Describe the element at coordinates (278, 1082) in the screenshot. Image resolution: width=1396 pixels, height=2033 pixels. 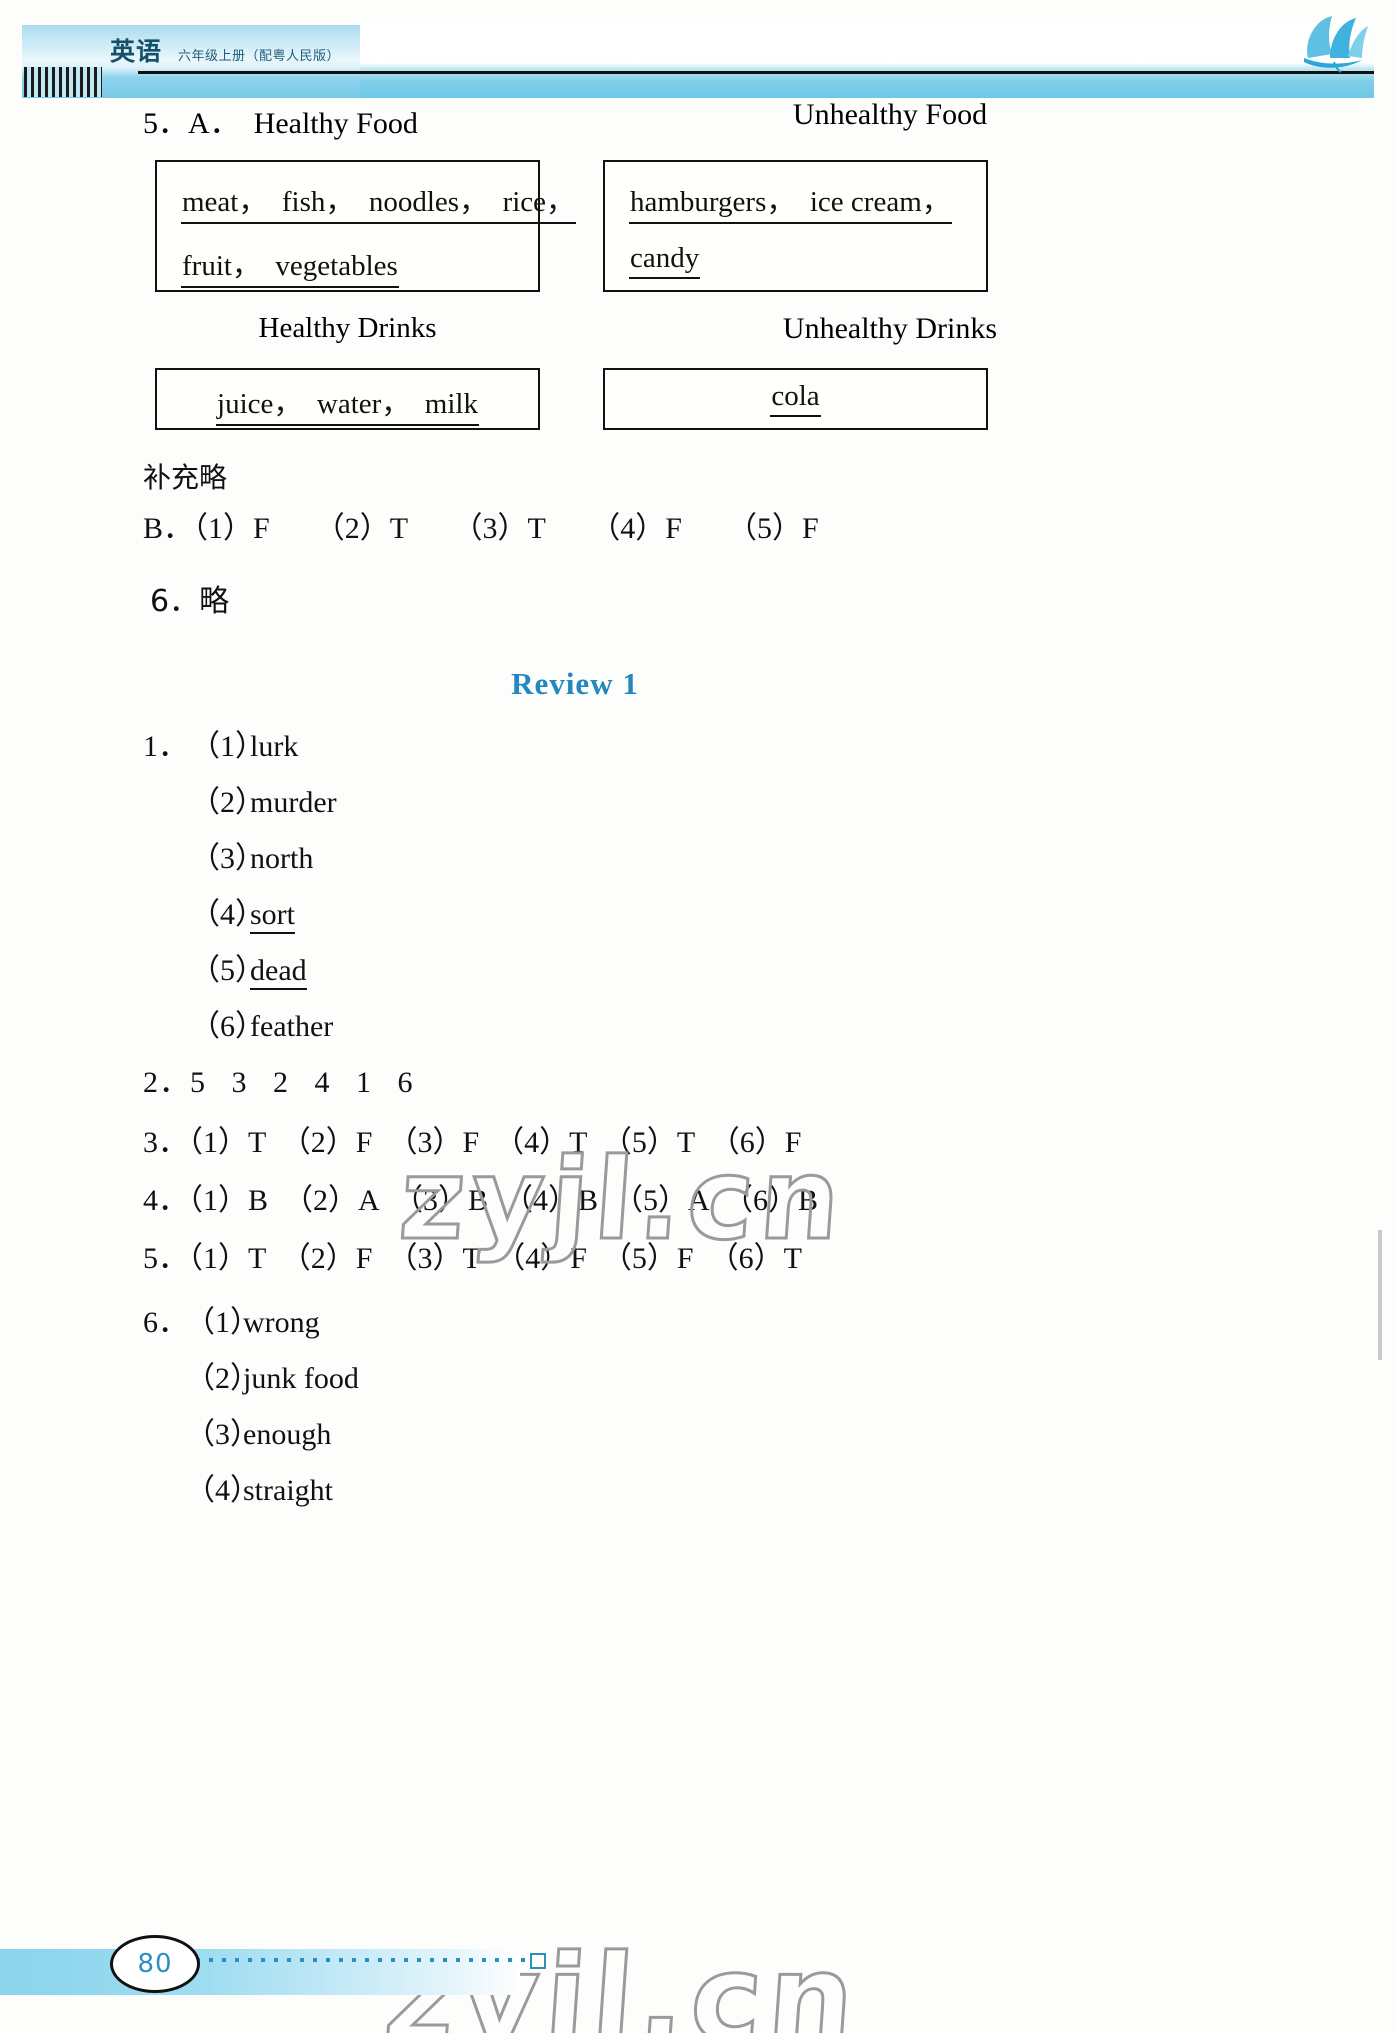
I see `review-question-2: 2．5 3 2 4 1 6` at that location.